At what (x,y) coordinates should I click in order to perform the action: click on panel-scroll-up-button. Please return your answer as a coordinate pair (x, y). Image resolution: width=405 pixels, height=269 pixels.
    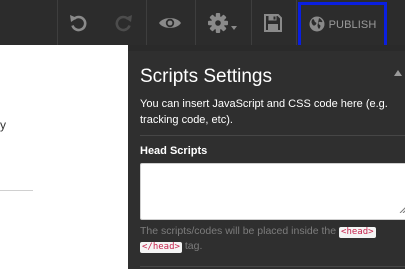
    Looking at the image, I should click on (398, 73).